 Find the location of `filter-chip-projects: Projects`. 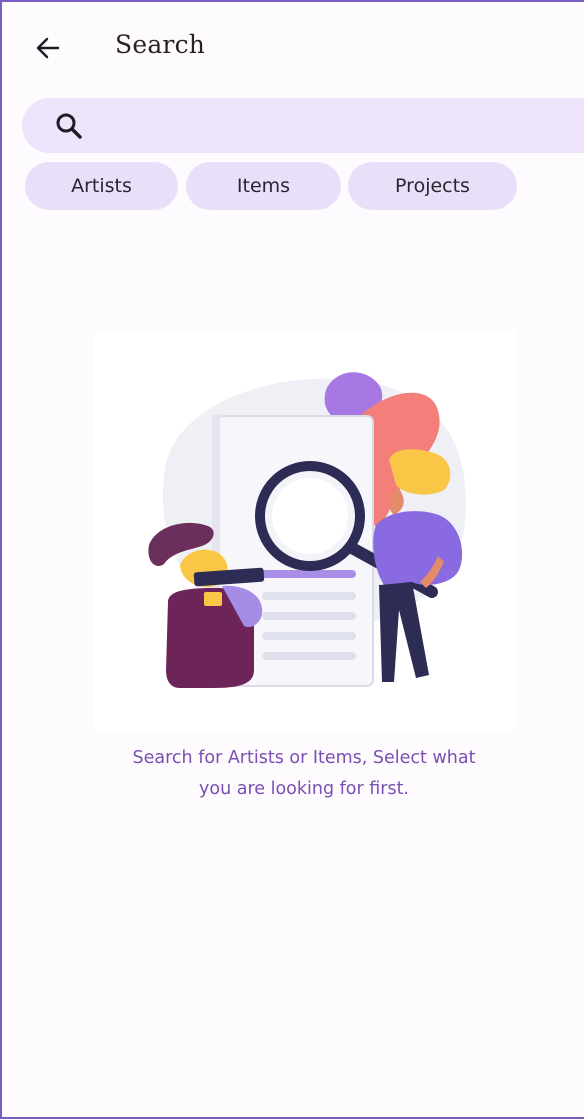

filter-chip-projects: Projects is located at coordinates (432, 186).